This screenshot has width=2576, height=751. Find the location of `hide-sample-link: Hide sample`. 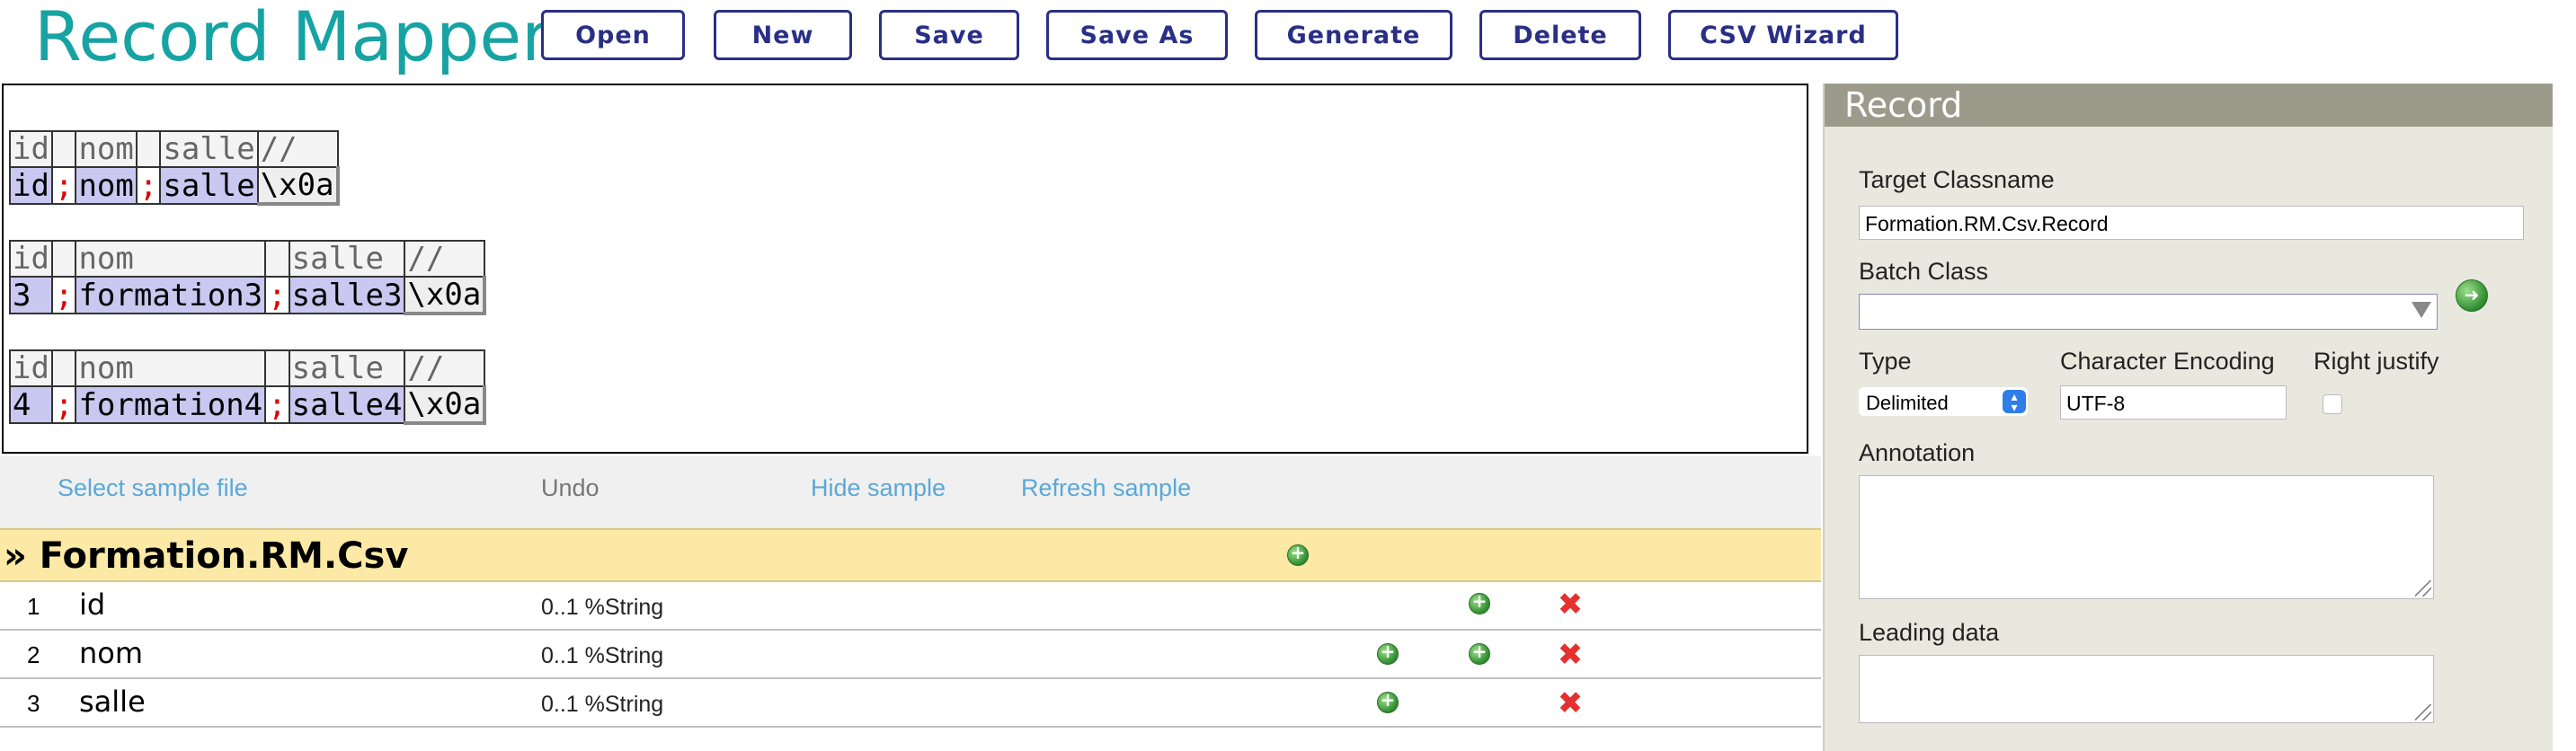

hide-sample-link: Hide sample is located at coordinates (878, 488).